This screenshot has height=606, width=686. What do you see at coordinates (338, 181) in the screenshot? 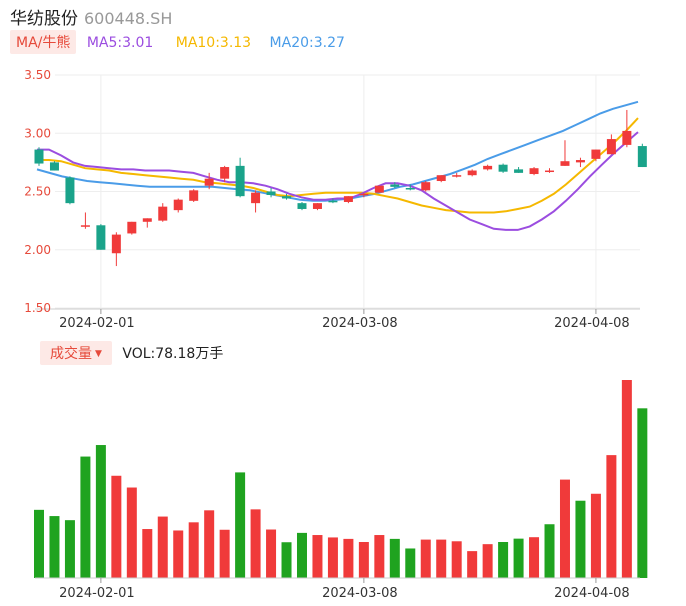
I see `ma5-line` at bounding box center [338, 181].